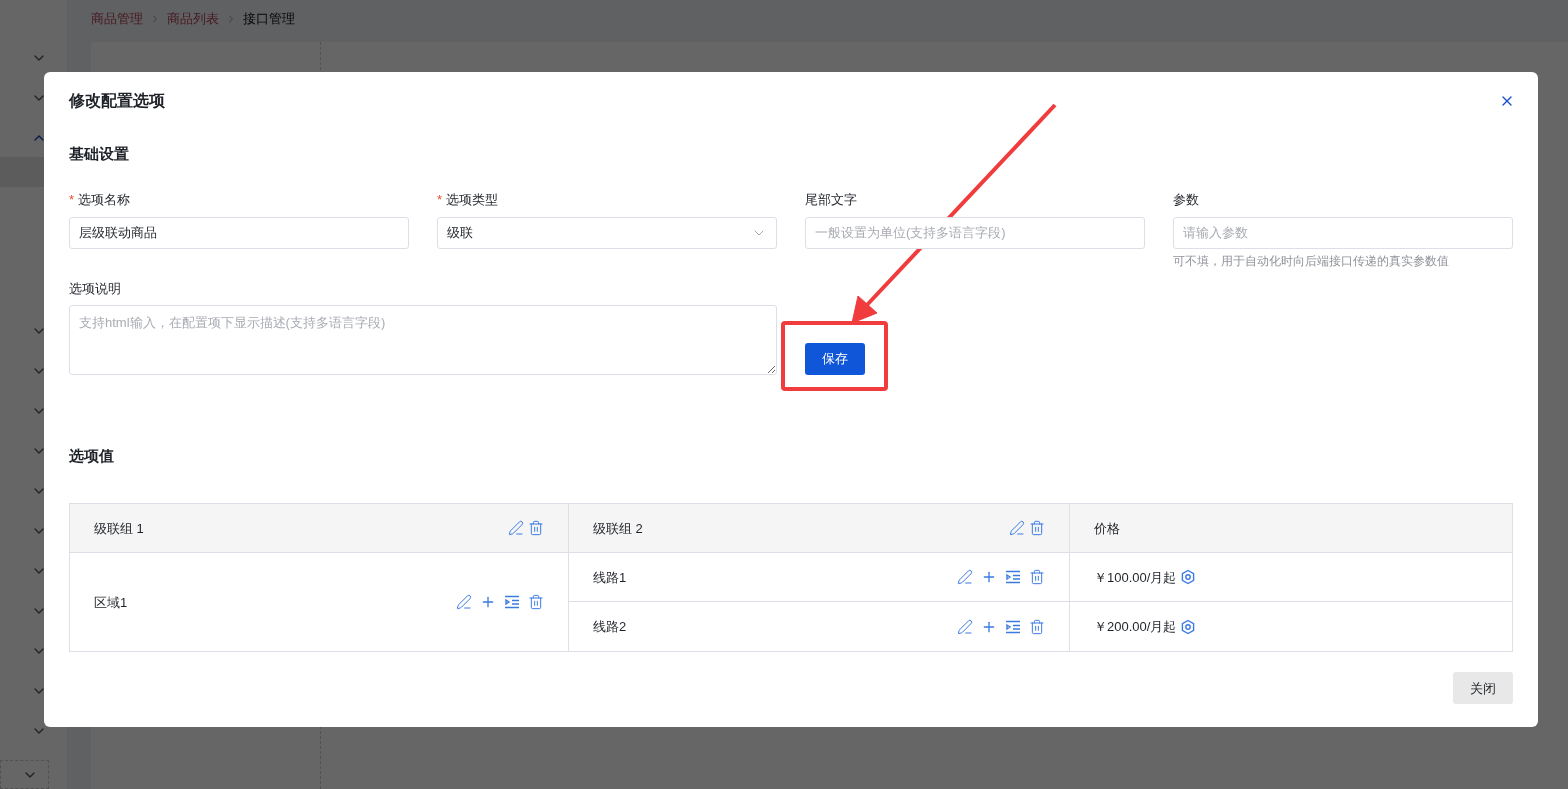 This screenshot has height=789, width=1568. What do you see at coordinates (831, 199) in the screenshot?
I see `field-label: 尾部文字` at bounding box center [831, 199].